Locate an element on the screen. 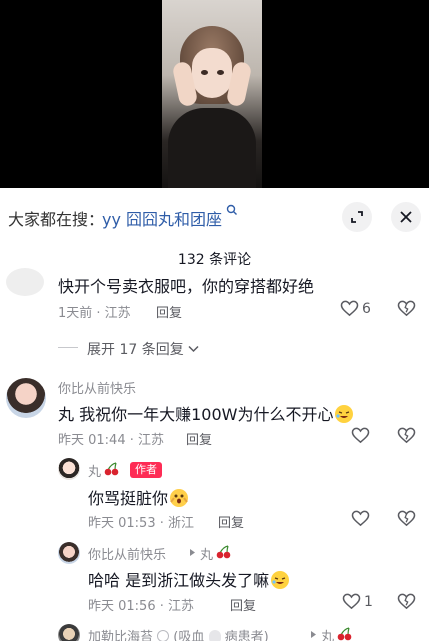  search-suggestion-link: yy 囧囧丸和团座 is located at coordinates (162, 218).